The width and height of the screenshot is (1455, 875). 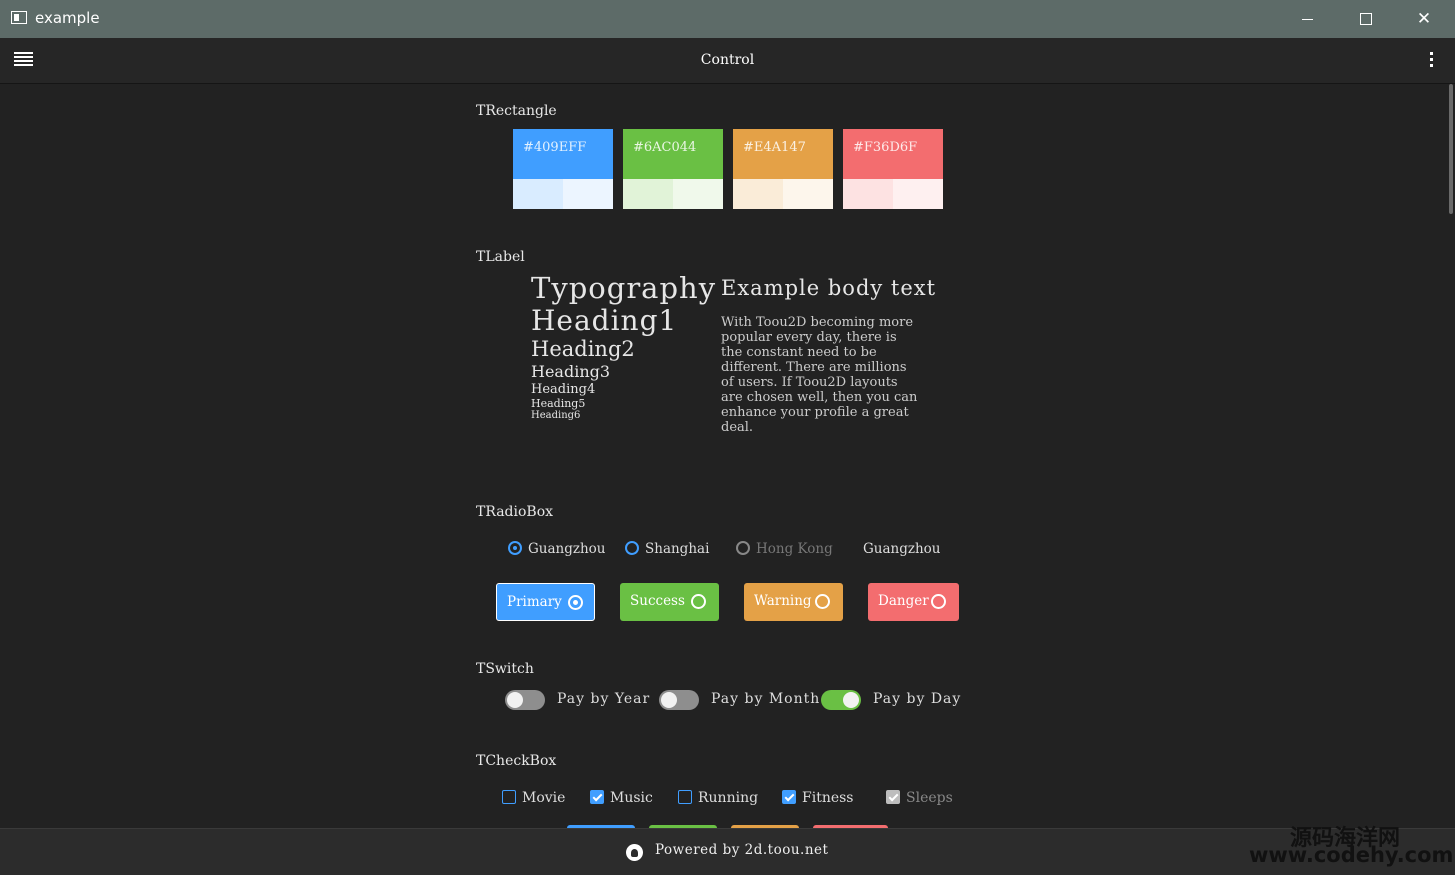 I want to click on radio-button-label: Danger, so click(x=903, y=601).